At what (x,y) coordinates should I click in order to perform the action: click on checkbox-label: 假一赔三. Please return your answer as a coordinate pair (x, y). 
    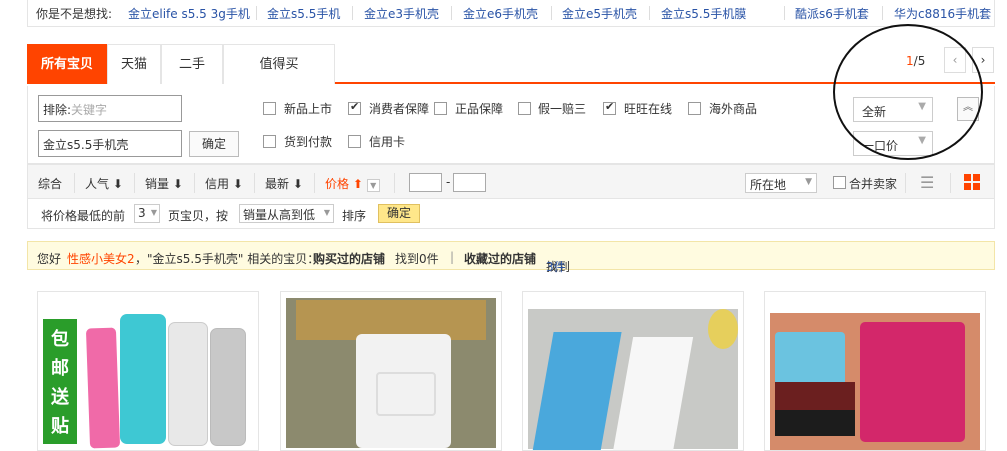
    Looking at the image, I should click on (562, 109).